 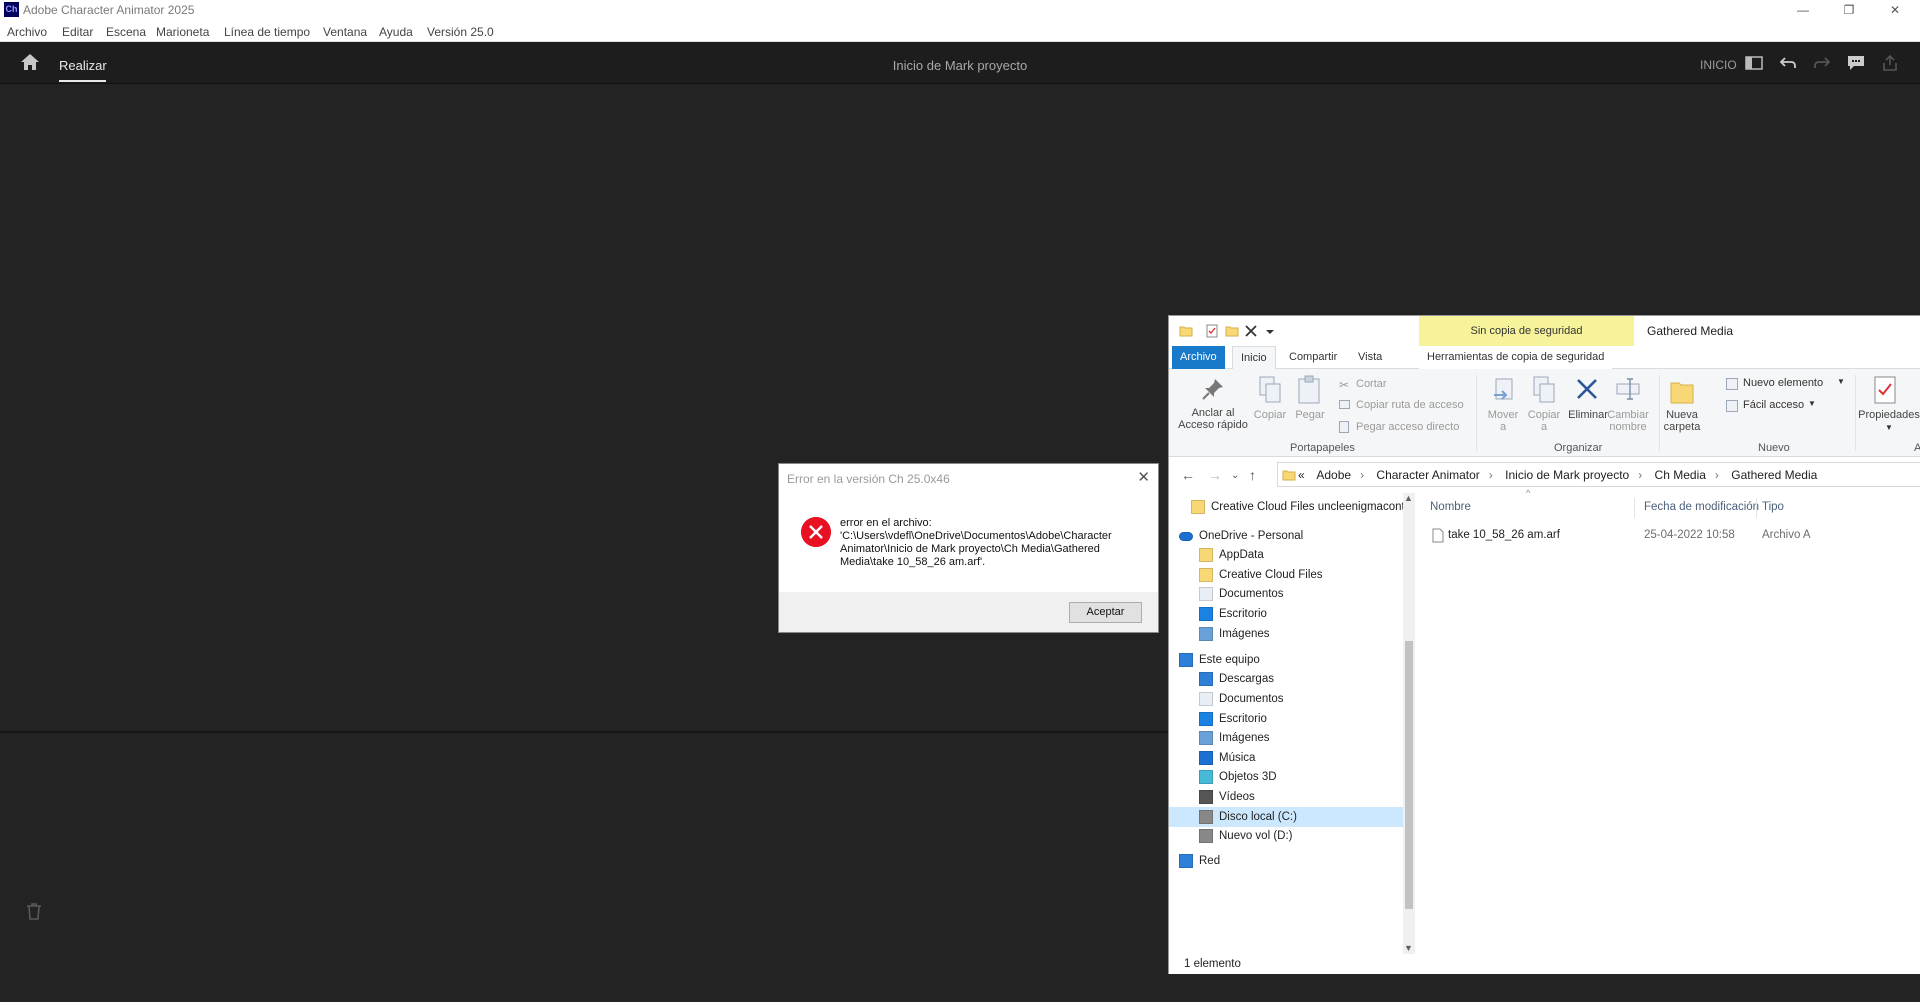 What do you see at coordinates (1188, 475) in the screenshot?
I see `back-arrow-icon: ←` at bounding box center [1188, 475].